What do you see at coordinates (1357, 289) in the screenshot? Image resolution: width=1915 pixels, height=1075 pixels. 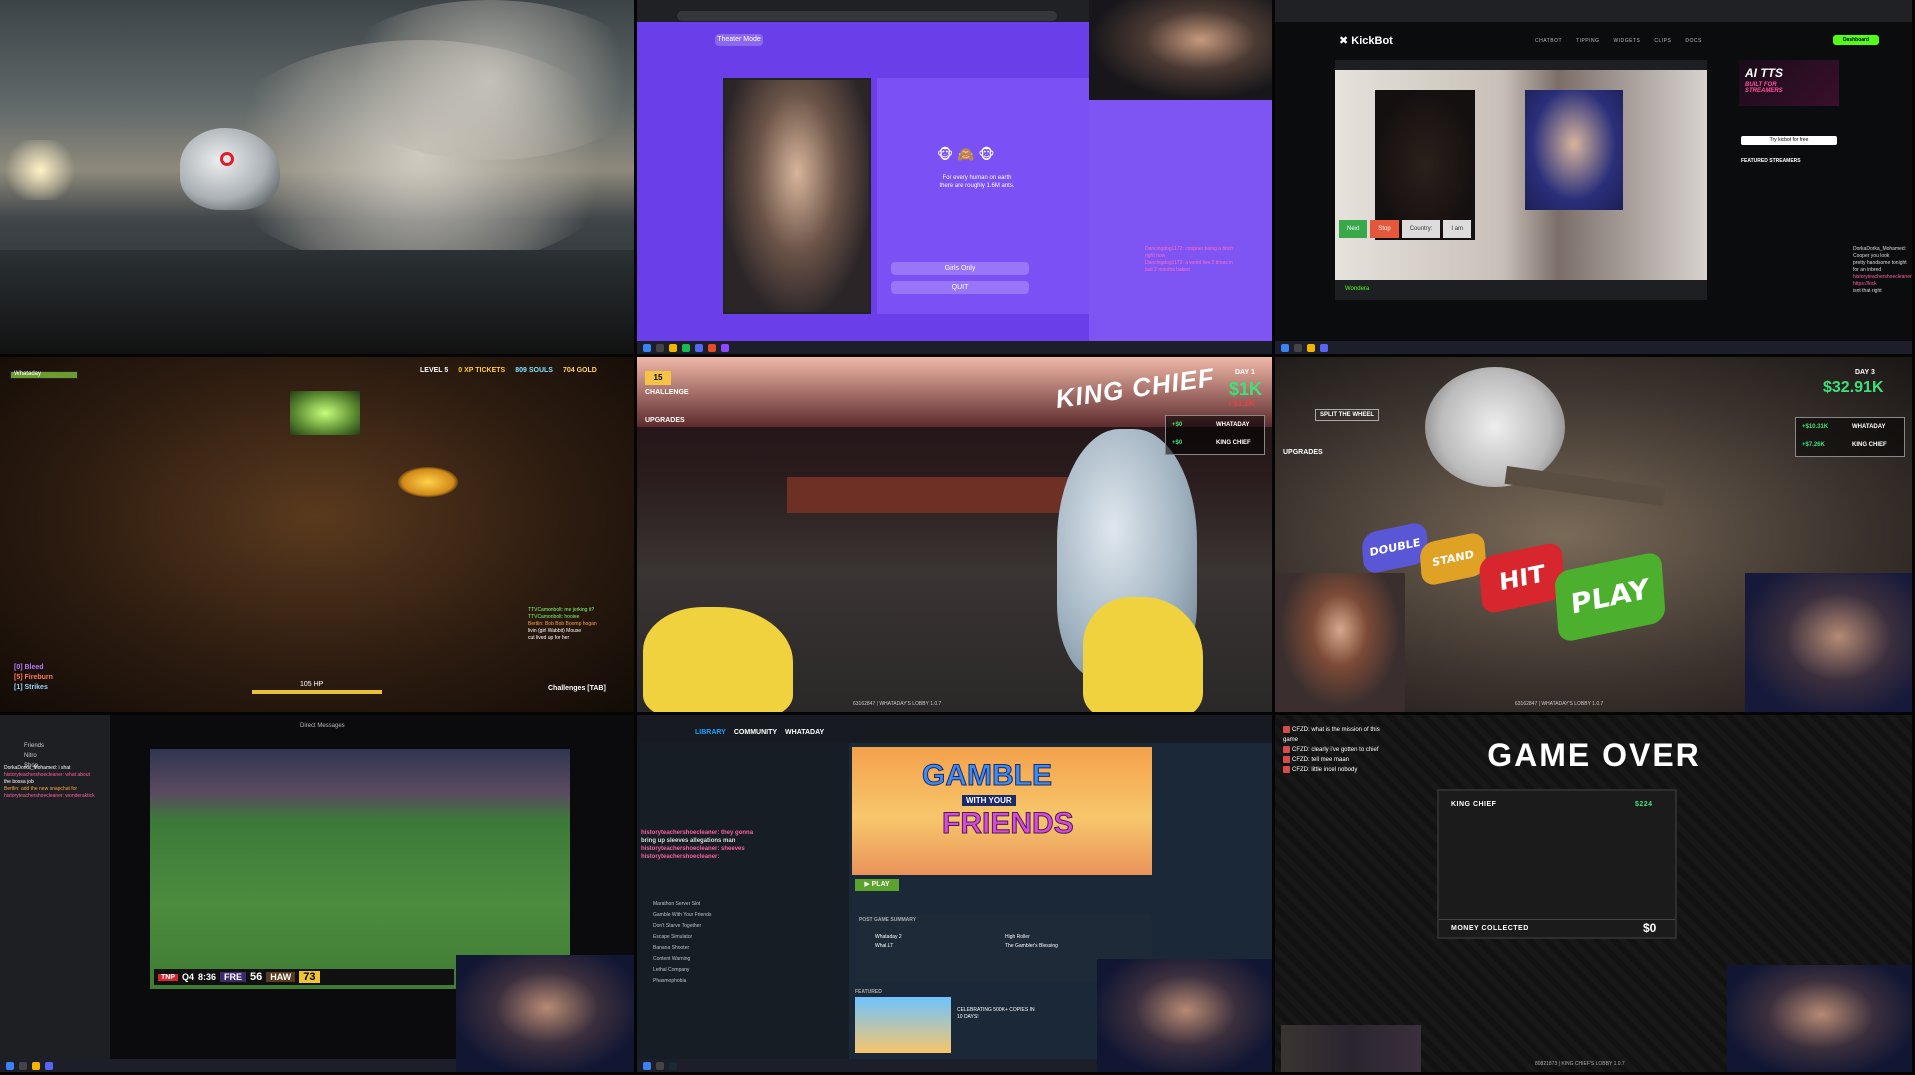 I see `clip-channel: Wondera` at bounding box center [1357, 289].